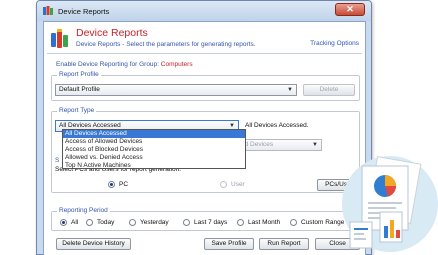 The width and height of the screenshot is (438, 255). I want to click on report-type-description: All Devices Accessed., so click(277, 125).